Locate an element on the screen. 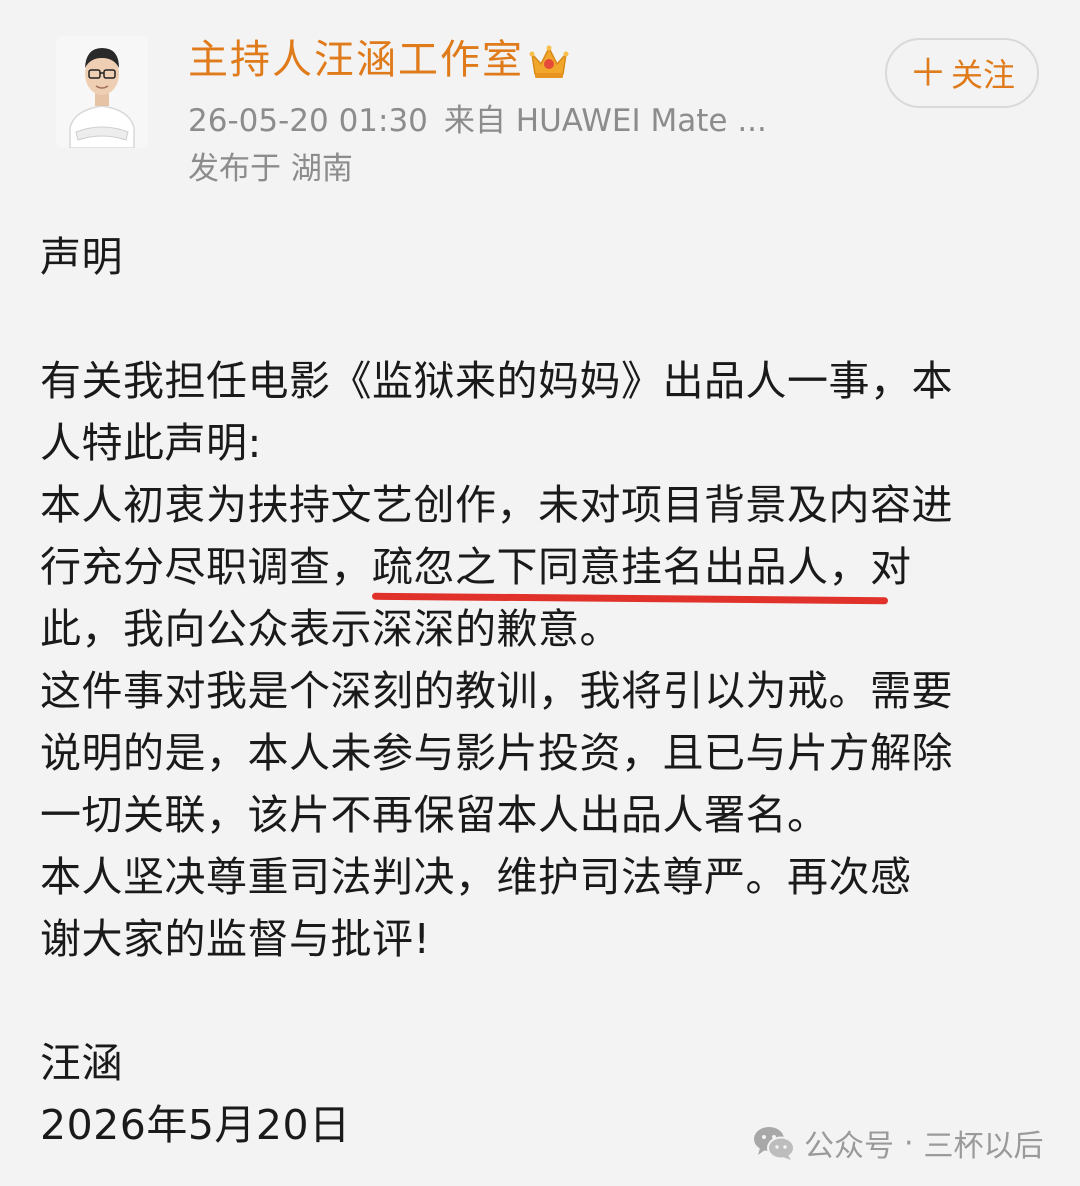 This screenshot has height=1186, width=1080. avatar is located at coordinates (102, 92).